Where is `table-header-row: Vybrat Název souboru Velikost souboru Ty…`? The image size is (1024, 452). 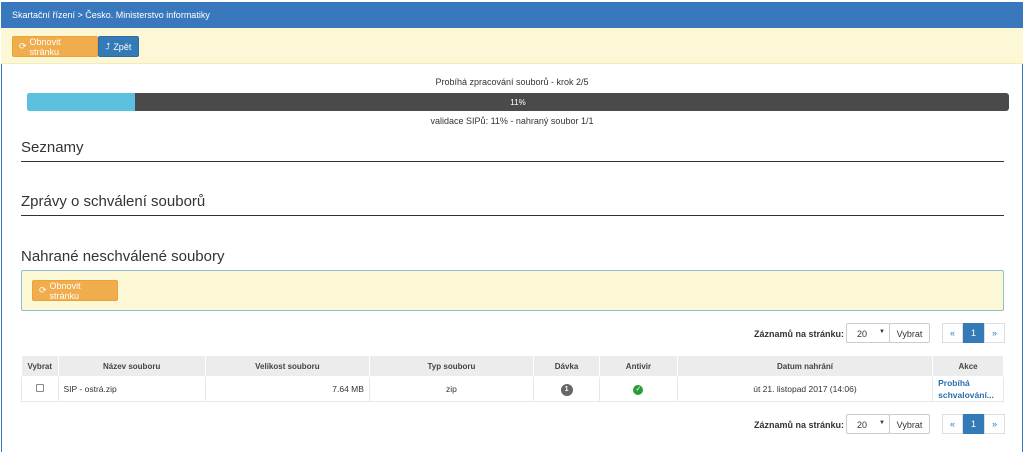
table-header-row: Vybrat Název souboru Velikost souboru Ty… is located at coordinates (512, 366).